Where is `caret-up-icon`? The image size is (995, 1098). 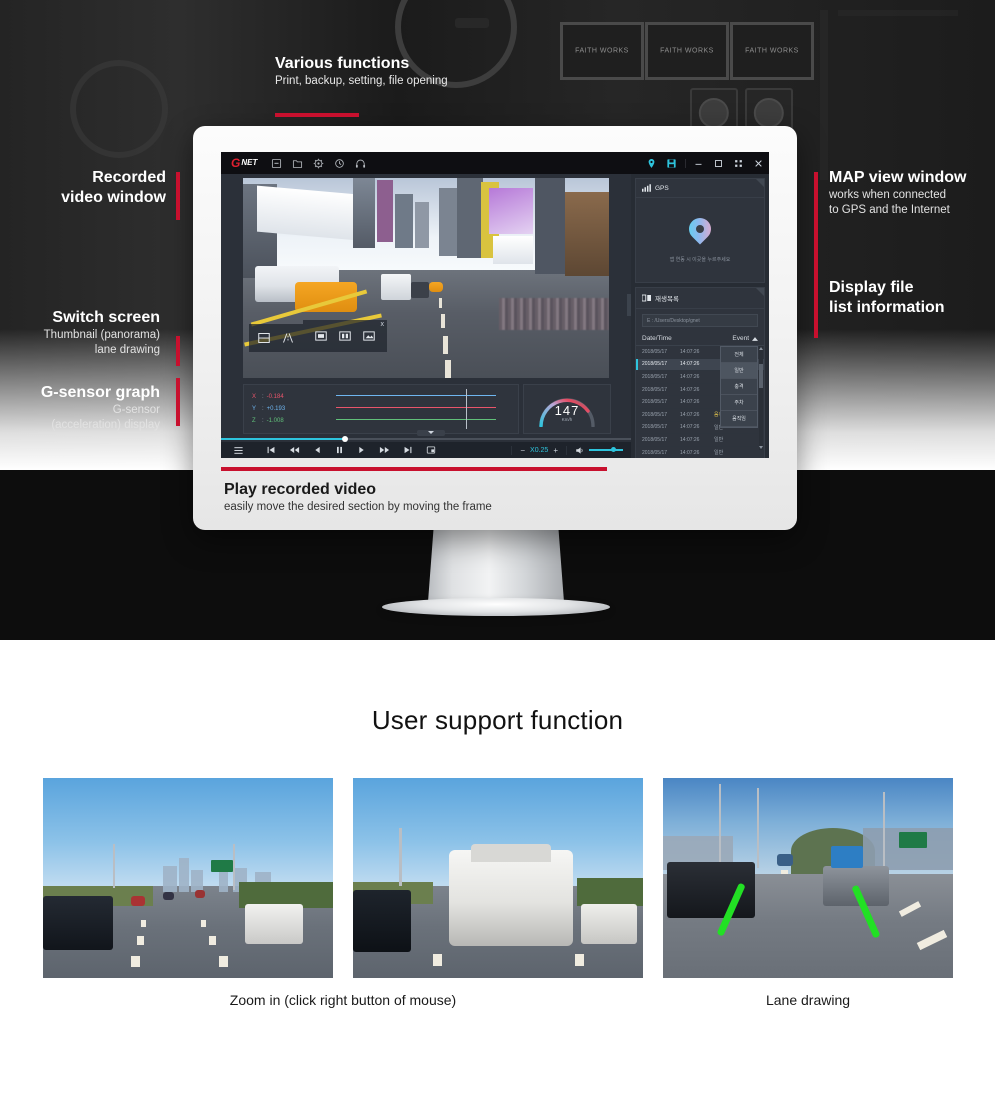
caret-up-icon is located at coordinates (755, 338).